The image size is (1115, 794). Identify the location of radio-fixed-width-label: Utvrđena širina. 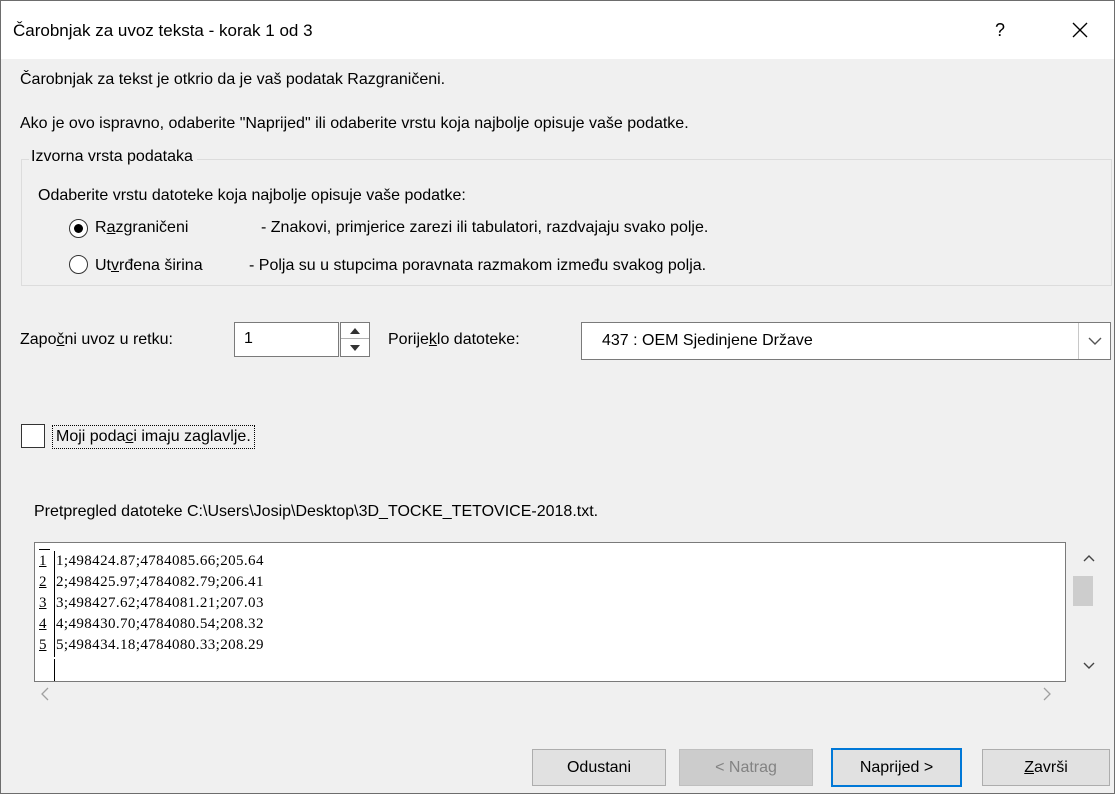
(149, 266).